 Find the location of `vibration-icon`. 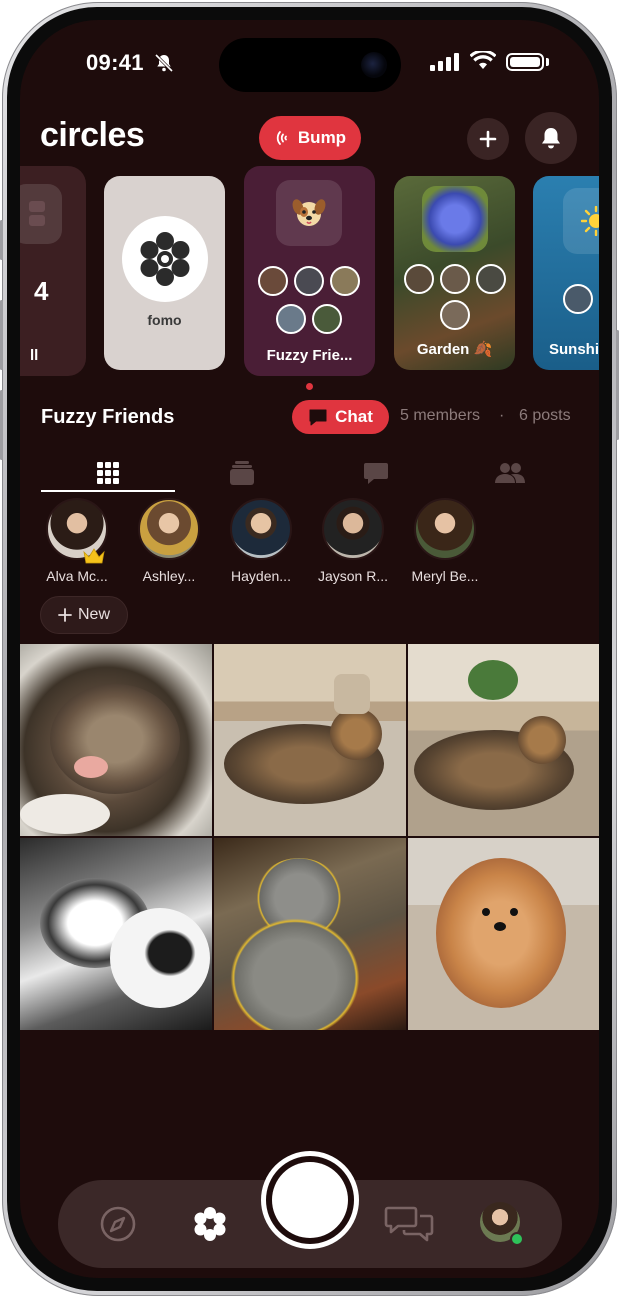

vibration-icon is located at coordinates (281, 138).